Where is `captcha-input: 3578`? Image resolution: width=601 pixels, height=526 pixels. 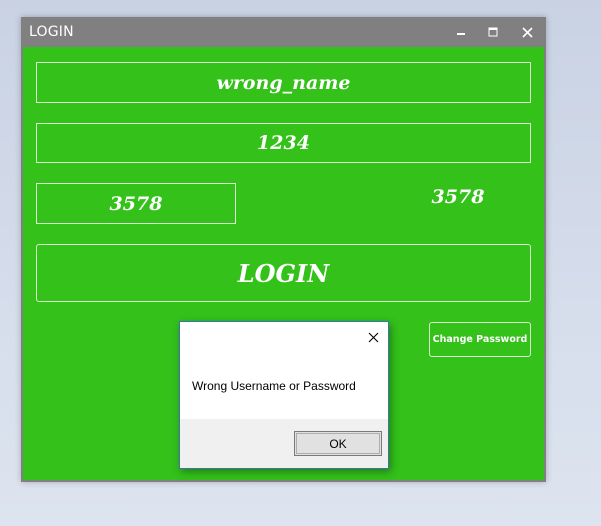 captcha-input: 3578 is located at coordinates (136, 203).